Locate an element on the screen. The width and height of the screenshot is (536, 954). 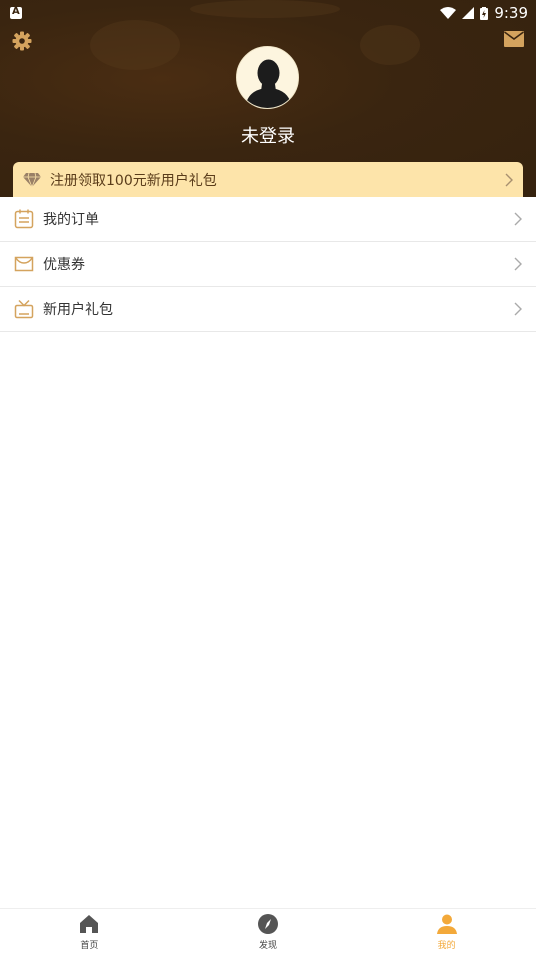
messages-button is located at coordinates (514, 39).